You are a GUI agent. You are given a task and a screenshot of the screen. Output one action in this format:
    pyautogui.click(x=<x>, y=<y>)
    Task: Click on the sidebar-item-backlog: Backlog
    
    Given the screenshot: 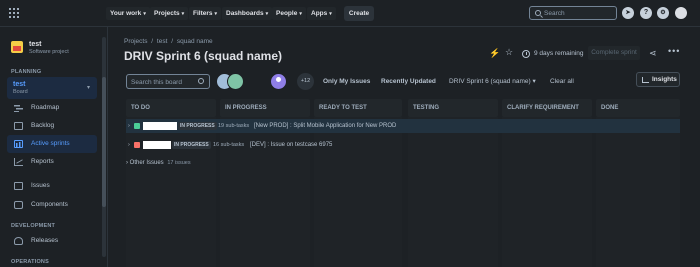 What is the action you would take?
    pyautogui.click(x=52, y=126)
    